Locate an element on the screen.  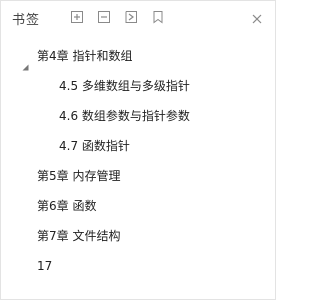
bookmark-icon is located at coordinates (158, 17).